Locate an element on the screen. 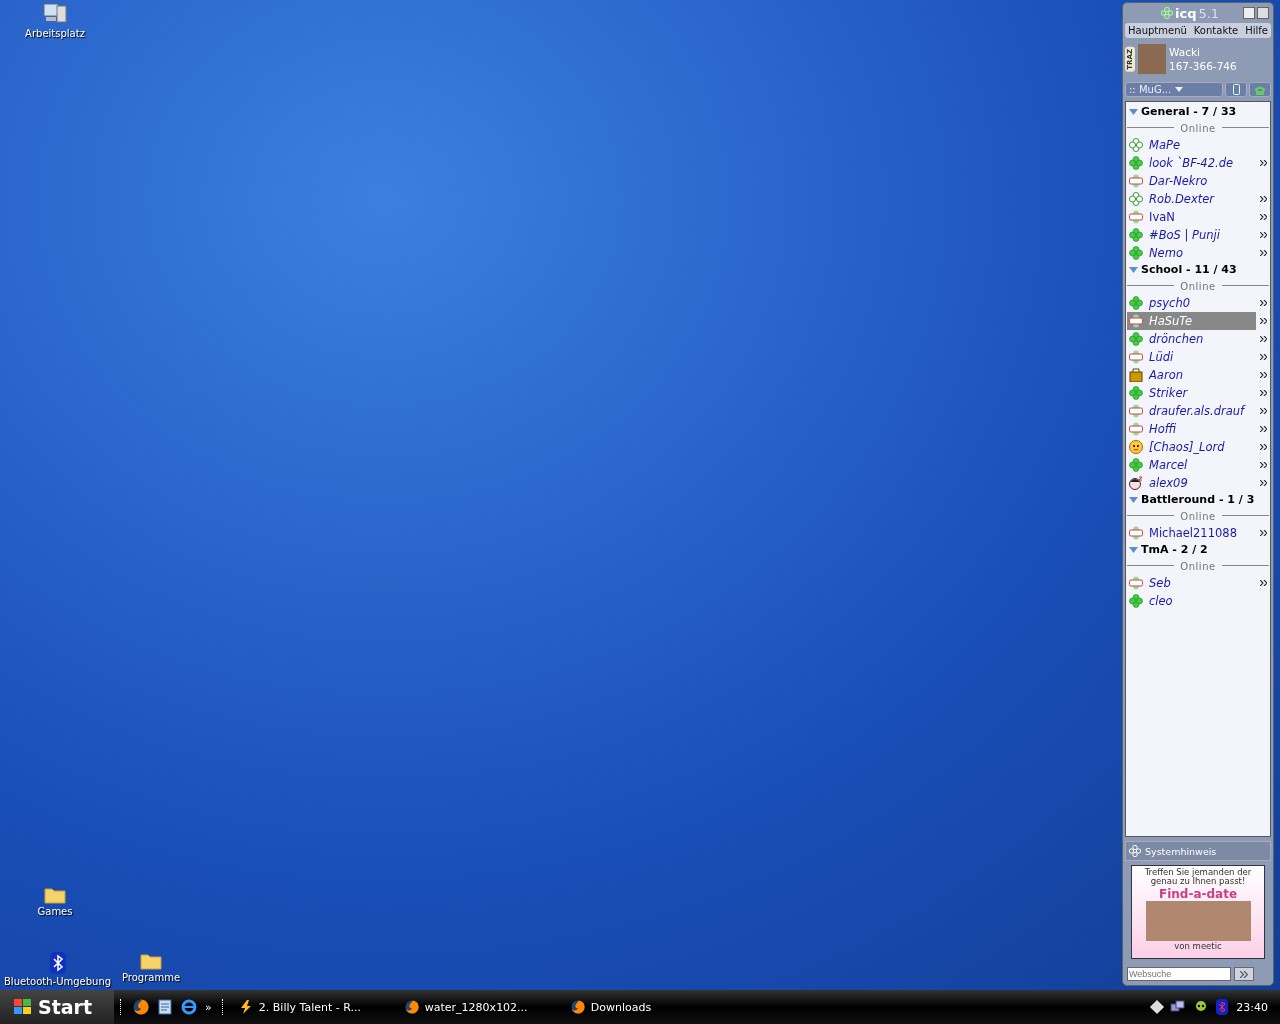  smiley-icon is located at coordinates (1136, 447).